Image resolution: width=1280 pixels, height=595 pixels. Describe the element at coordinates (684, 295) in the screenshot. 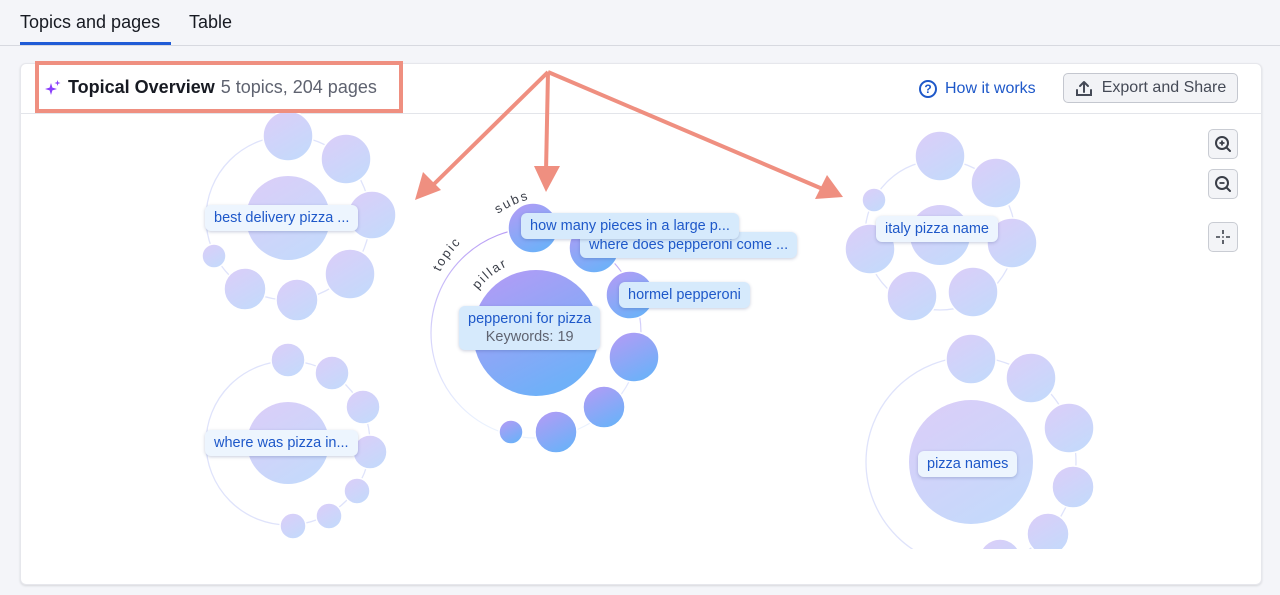

I see `subtopic-label-hormel-pepperoni: hormel pepperoni` at that location.